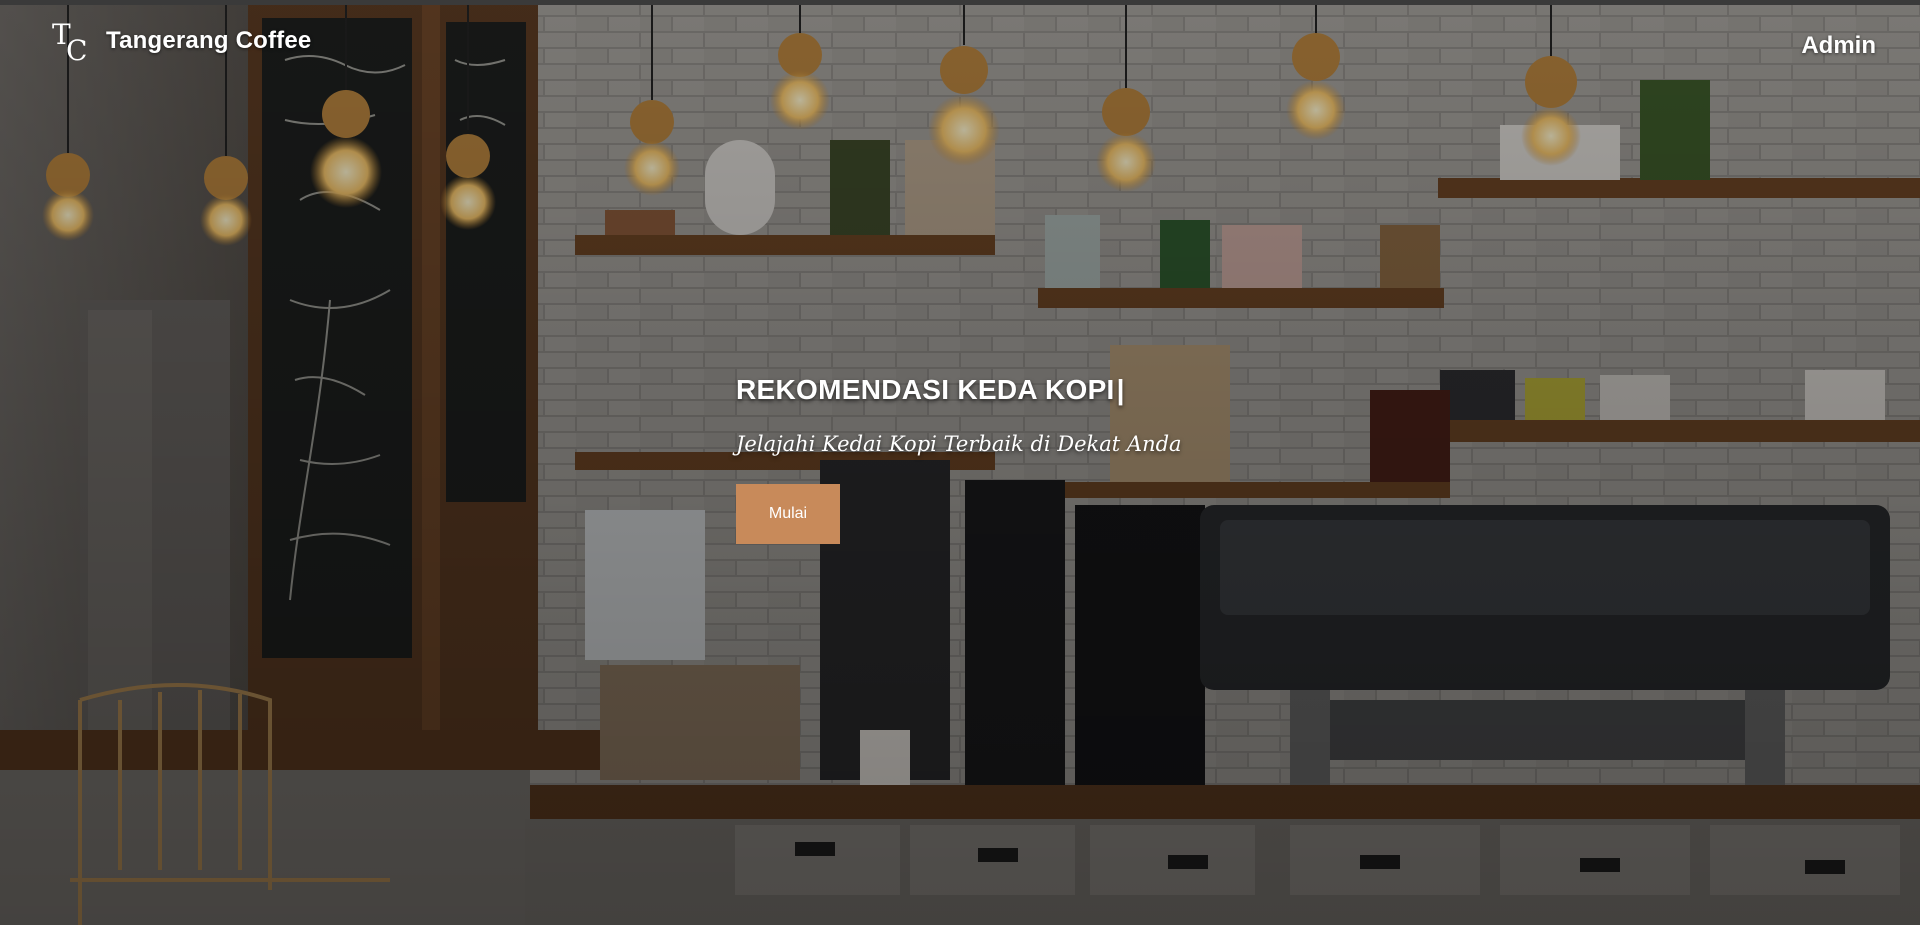  I want to click on admin-link: Admin, so click(1838, 46).